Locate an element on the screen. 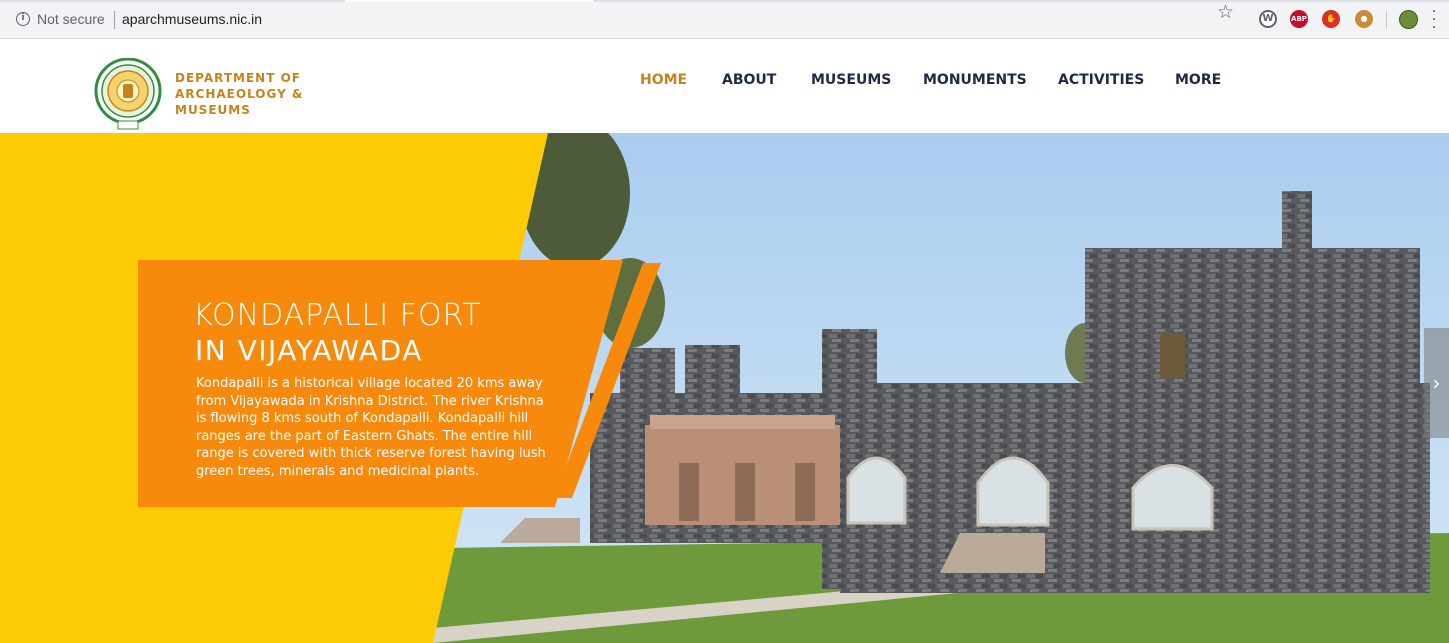 This screenshot has height=643, width=1449. bookmark-star-icon: ☆ is located at coordinates (1225, 12).